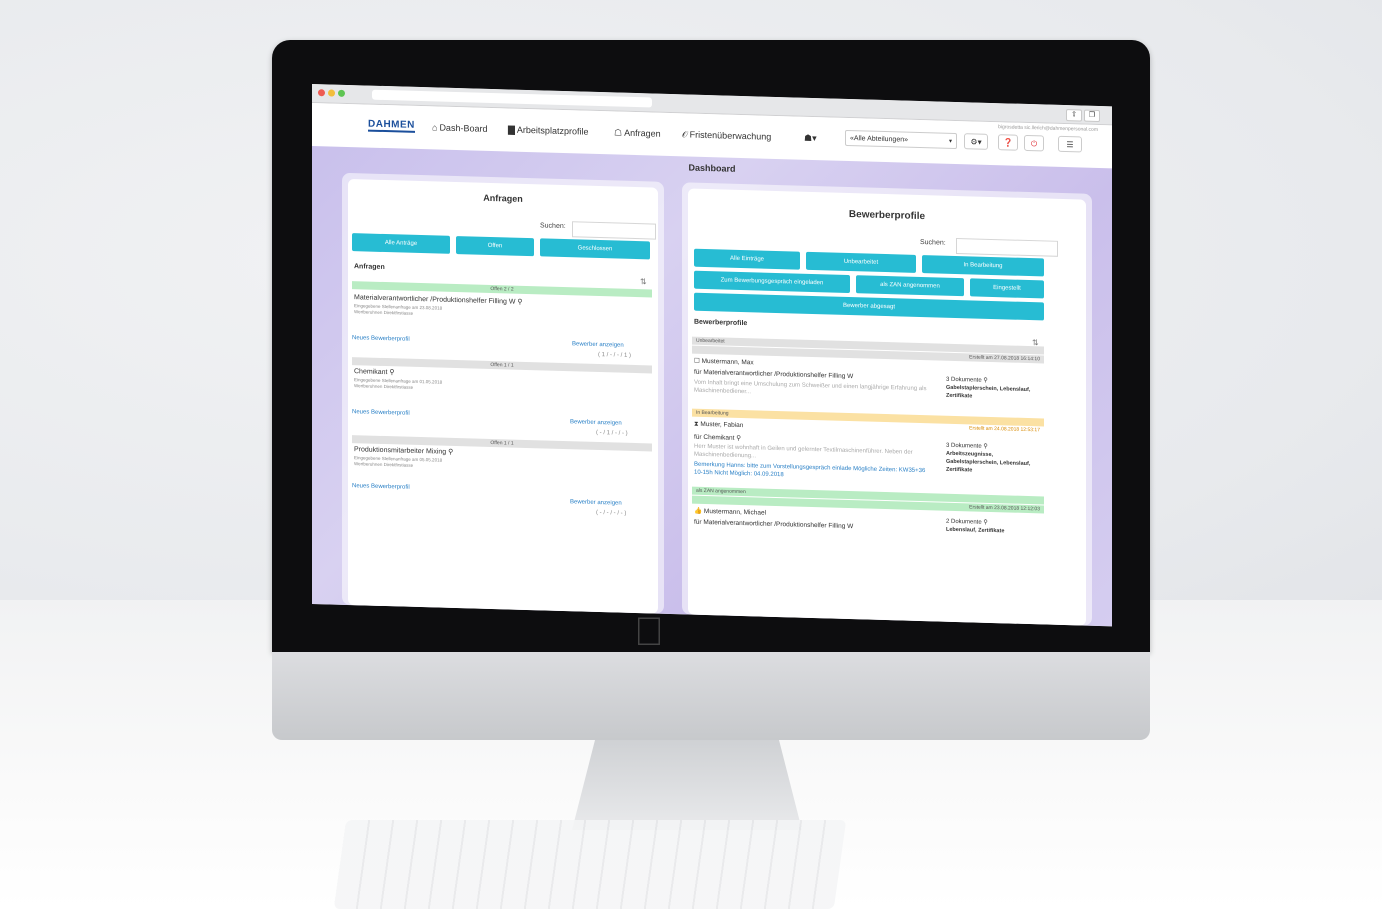 This screenshot has width=1382, height=909. I want to click on settings-icon: ⚙▾, so click(976, 141).